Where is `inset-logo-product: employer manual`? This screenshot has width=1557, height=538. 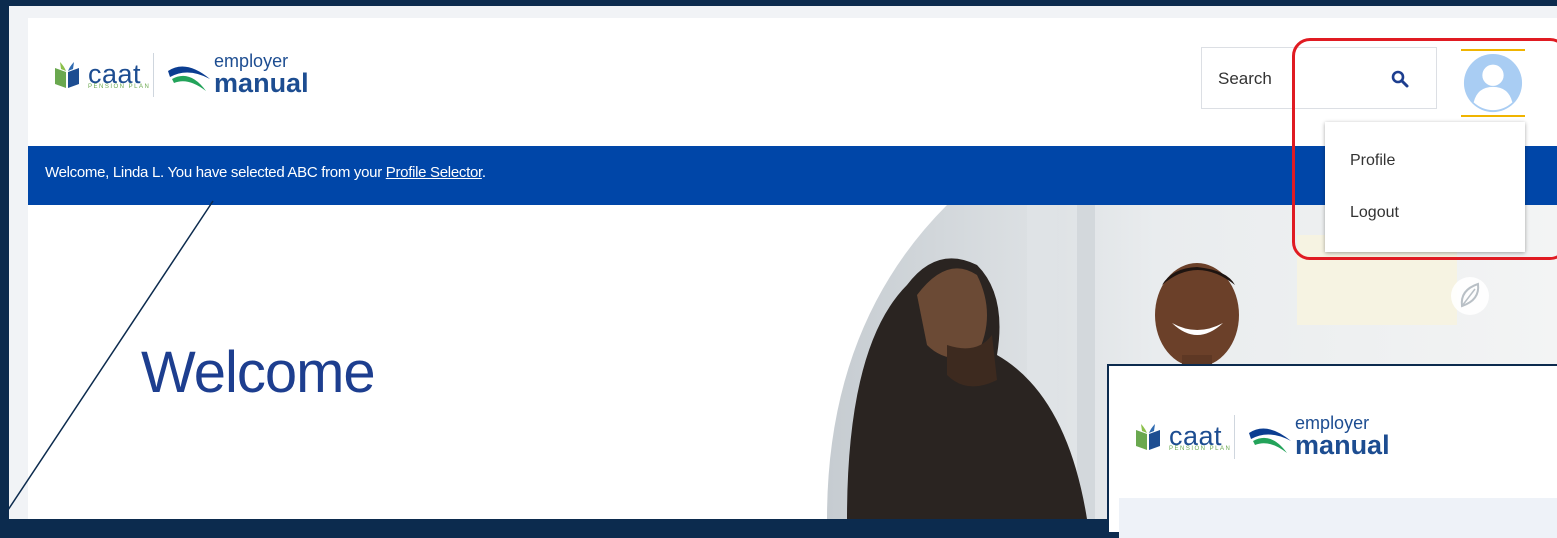 inset-logo-product: employer manual is located at coordinates (1342, 436).